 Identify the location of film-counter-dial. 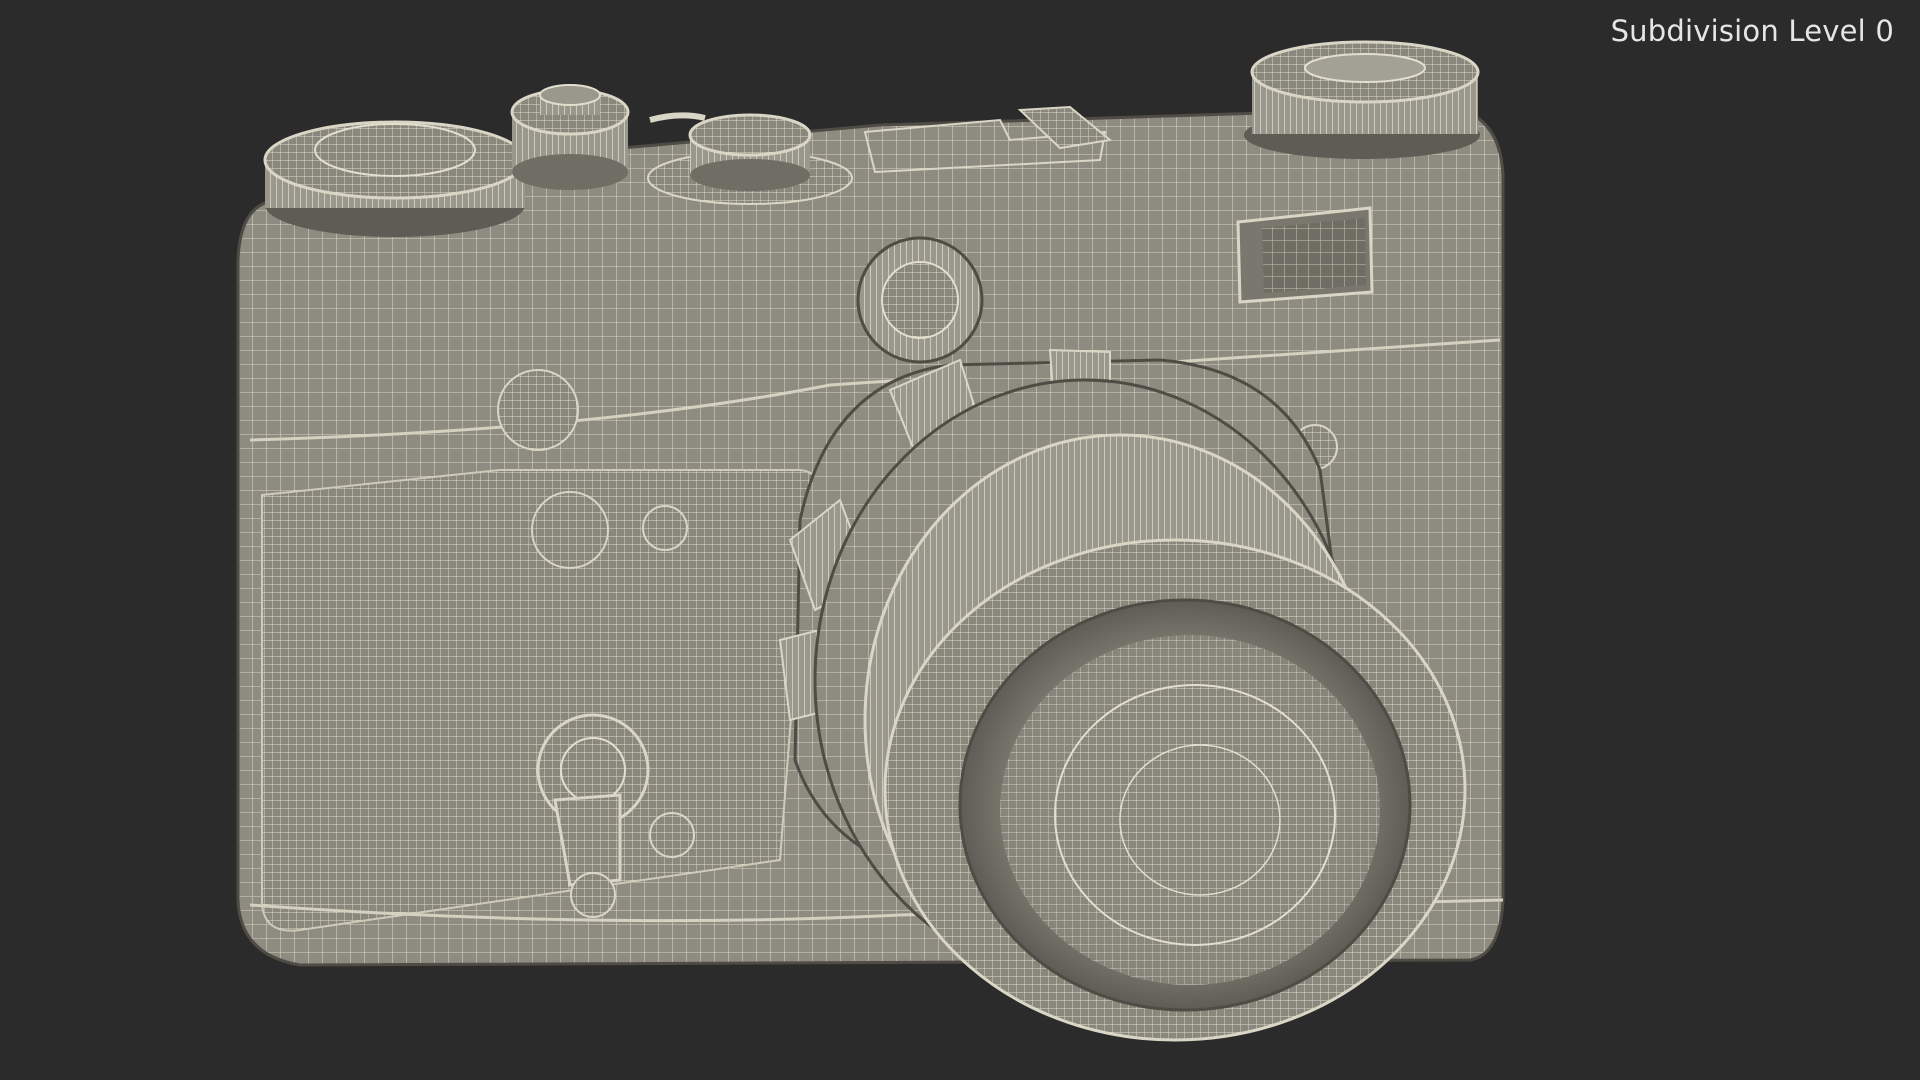
(570, 137).